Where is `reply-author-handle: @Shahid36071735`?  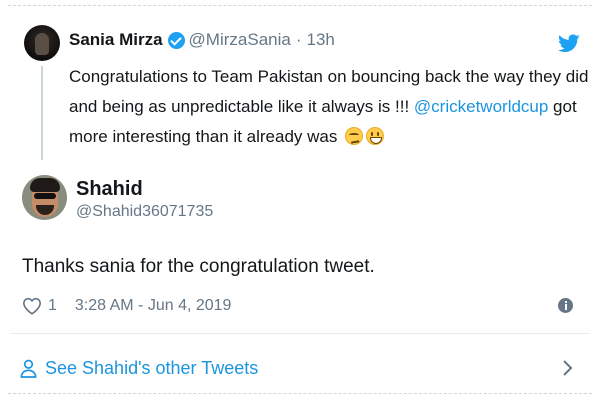 reply-author-handle: @Shahid36071735 is located at coordinates (144, 212).